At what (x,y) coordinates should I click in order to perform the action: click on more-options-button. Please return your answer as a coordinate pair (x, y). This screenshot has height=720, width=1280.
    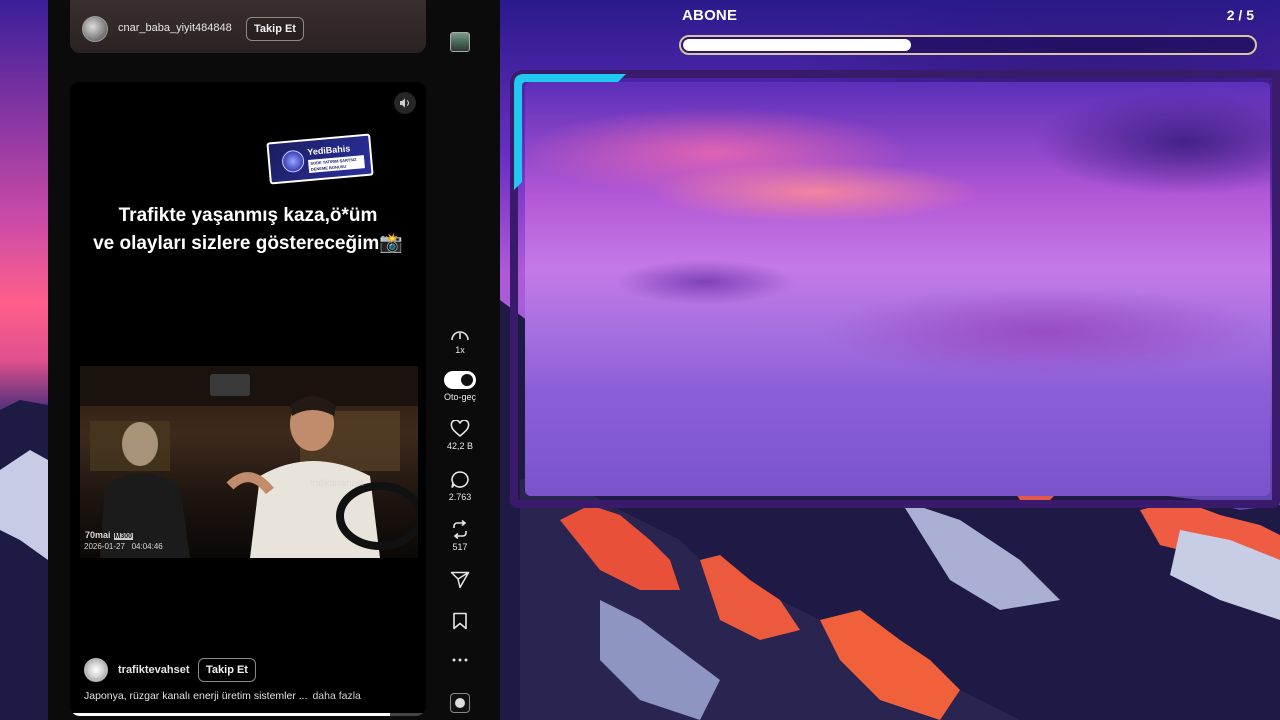
    Looking at the image, I should click on (460, 660).